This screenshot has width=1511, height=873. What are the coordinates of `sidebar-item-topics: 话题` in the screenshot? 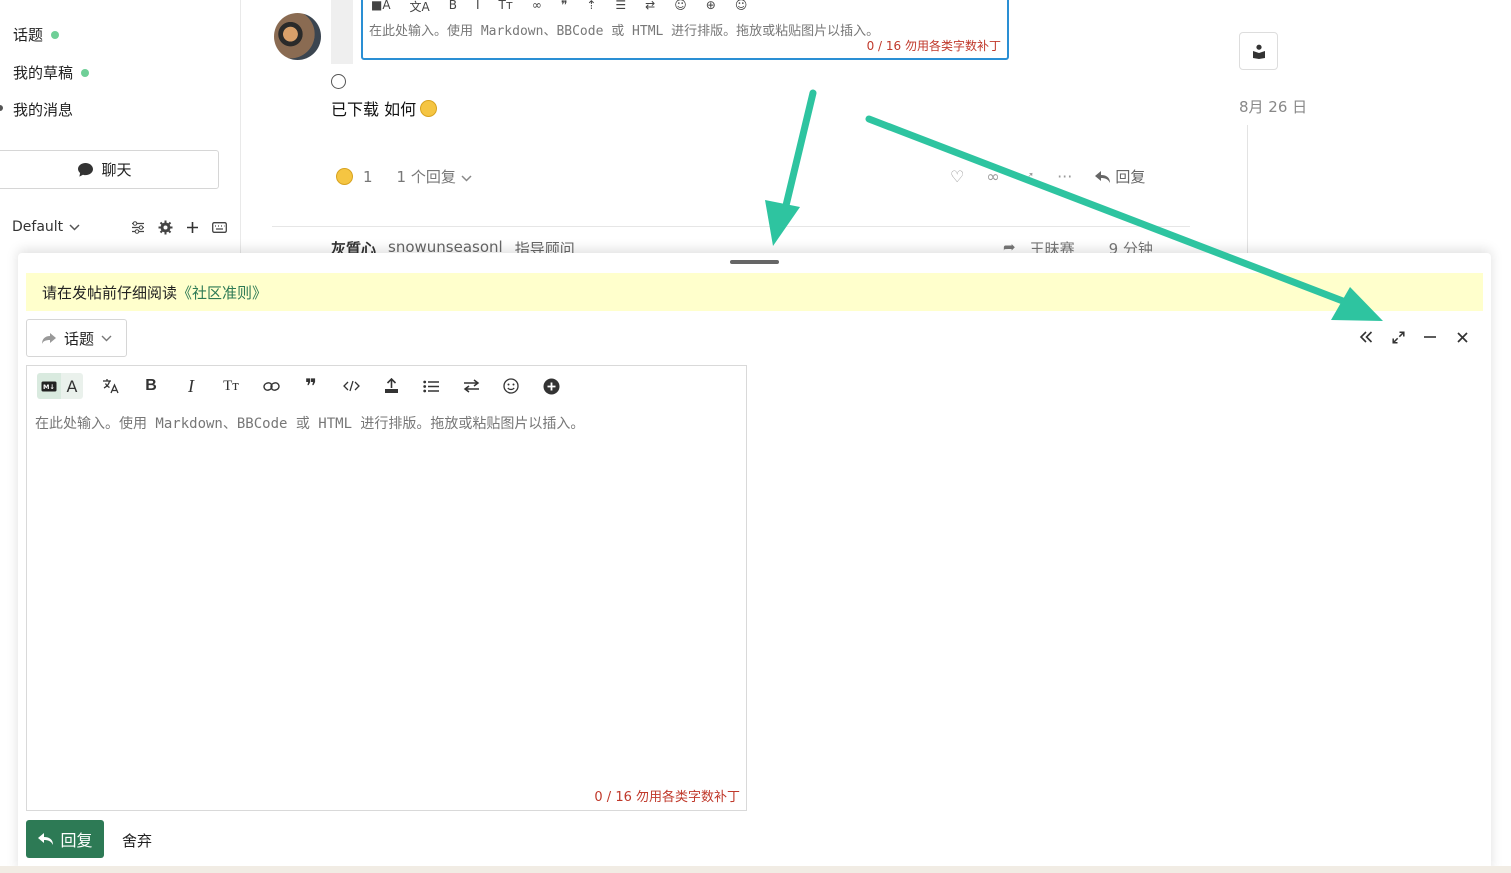 It's located at (36, 34).